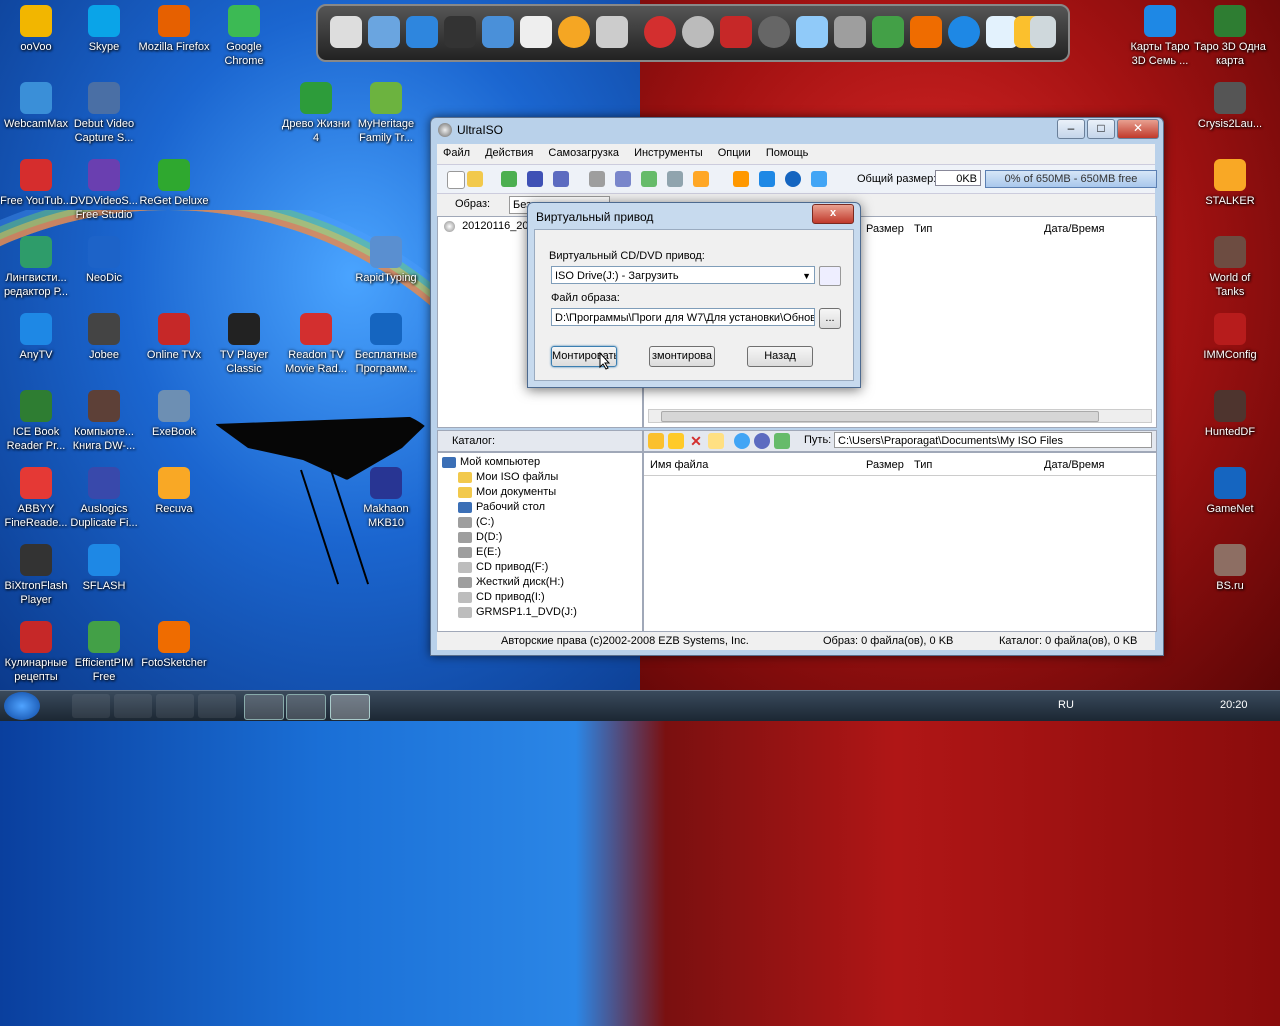 This screenshot has width=1280, height=1026. What do you see at coordinates (716, 441) in the screenshot?
I see `folder-icon` at bounding box center [716, 441].